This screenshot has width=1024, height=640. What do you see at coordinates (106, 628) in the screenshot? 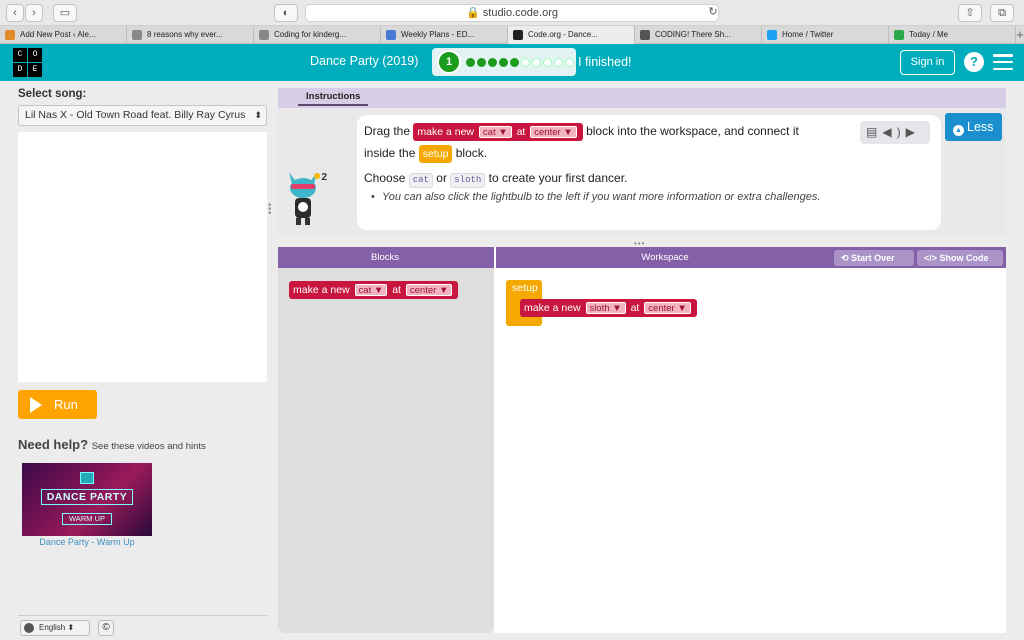
I see `copyright-button: ©` at bounding box center [106, 628].